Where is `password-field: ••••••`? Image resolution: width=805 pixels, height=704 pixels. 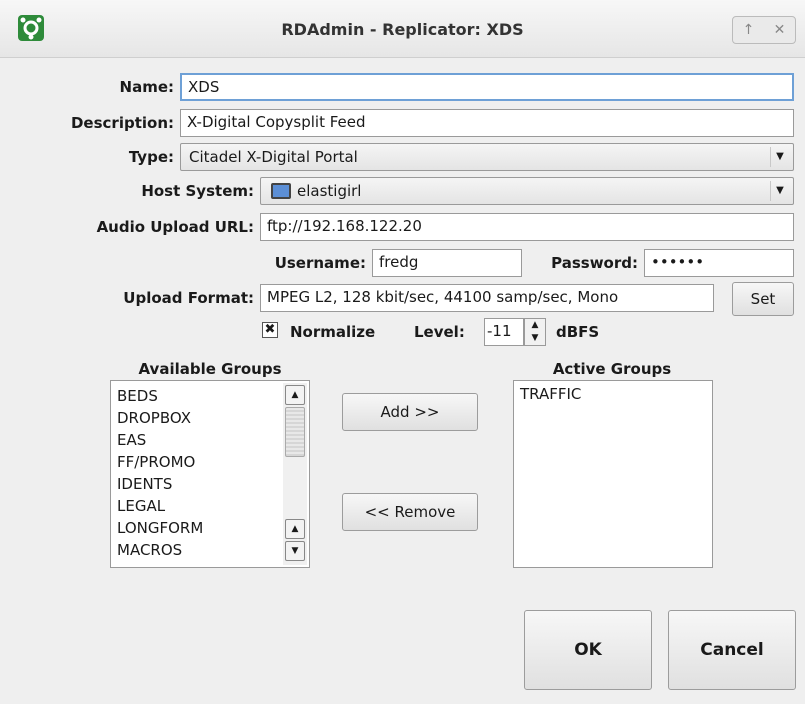 password-field: •••••• is located at coordinates (719, 263).